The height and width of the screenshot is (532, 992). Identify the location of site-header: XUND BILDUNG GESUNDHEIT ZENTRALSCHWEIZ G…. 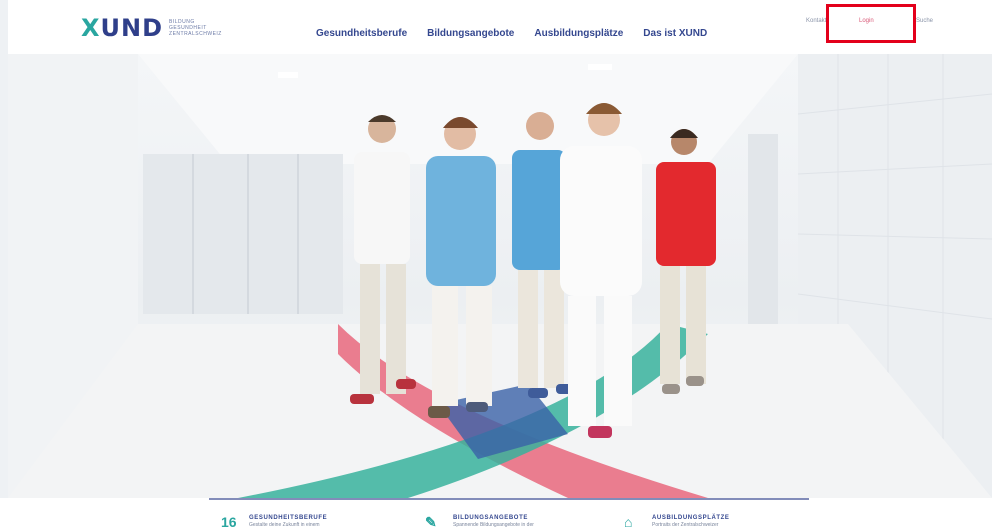
(500, 27).